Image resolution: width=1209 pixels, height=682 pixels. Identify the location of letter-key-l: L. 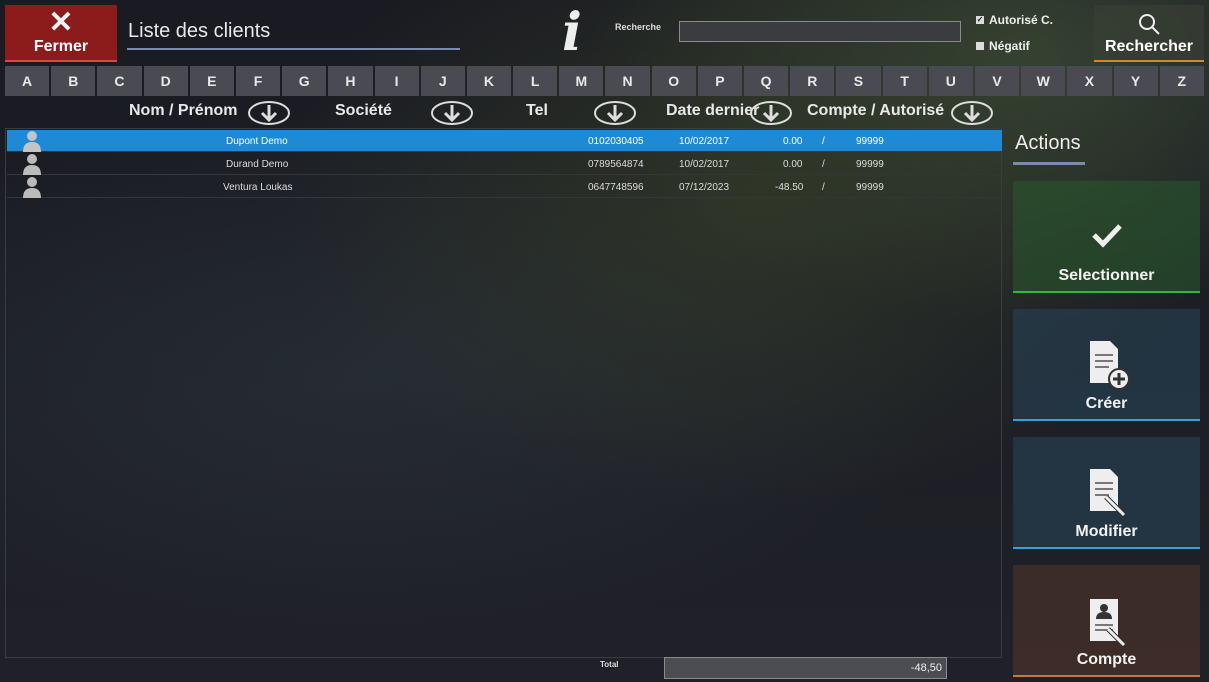
(535, 81).